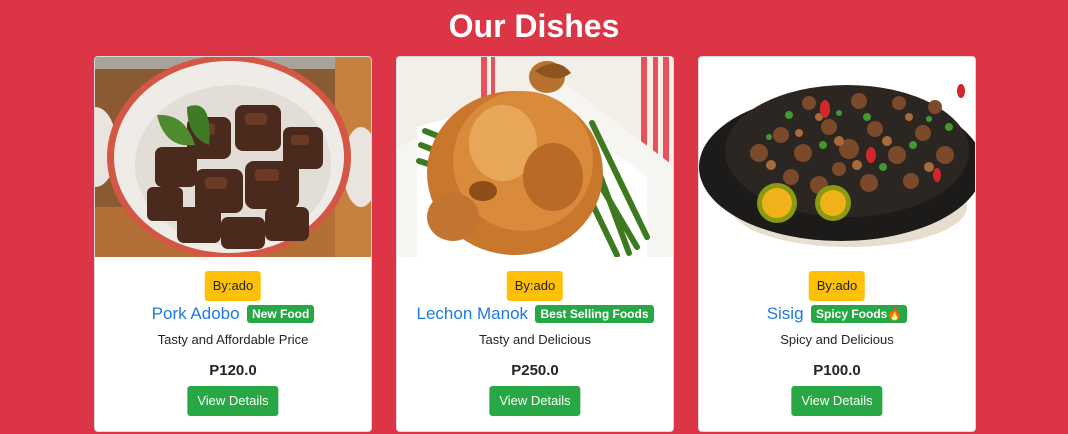 This screenshot has width=1068, height=434. I want to click on page-title: Our Dishes, so click(534, 26).